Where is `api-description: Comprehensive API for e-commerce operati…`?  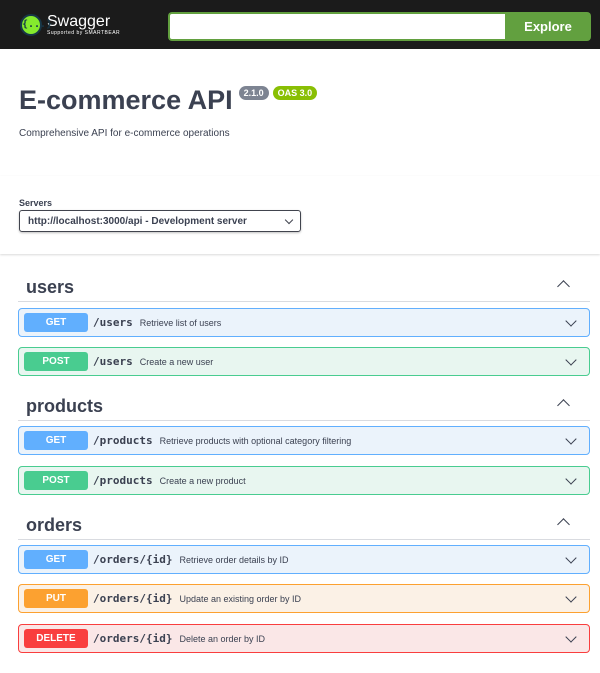
api-description: Comprehensive API for e-commerce operati… is located at coordinates (124, 133).